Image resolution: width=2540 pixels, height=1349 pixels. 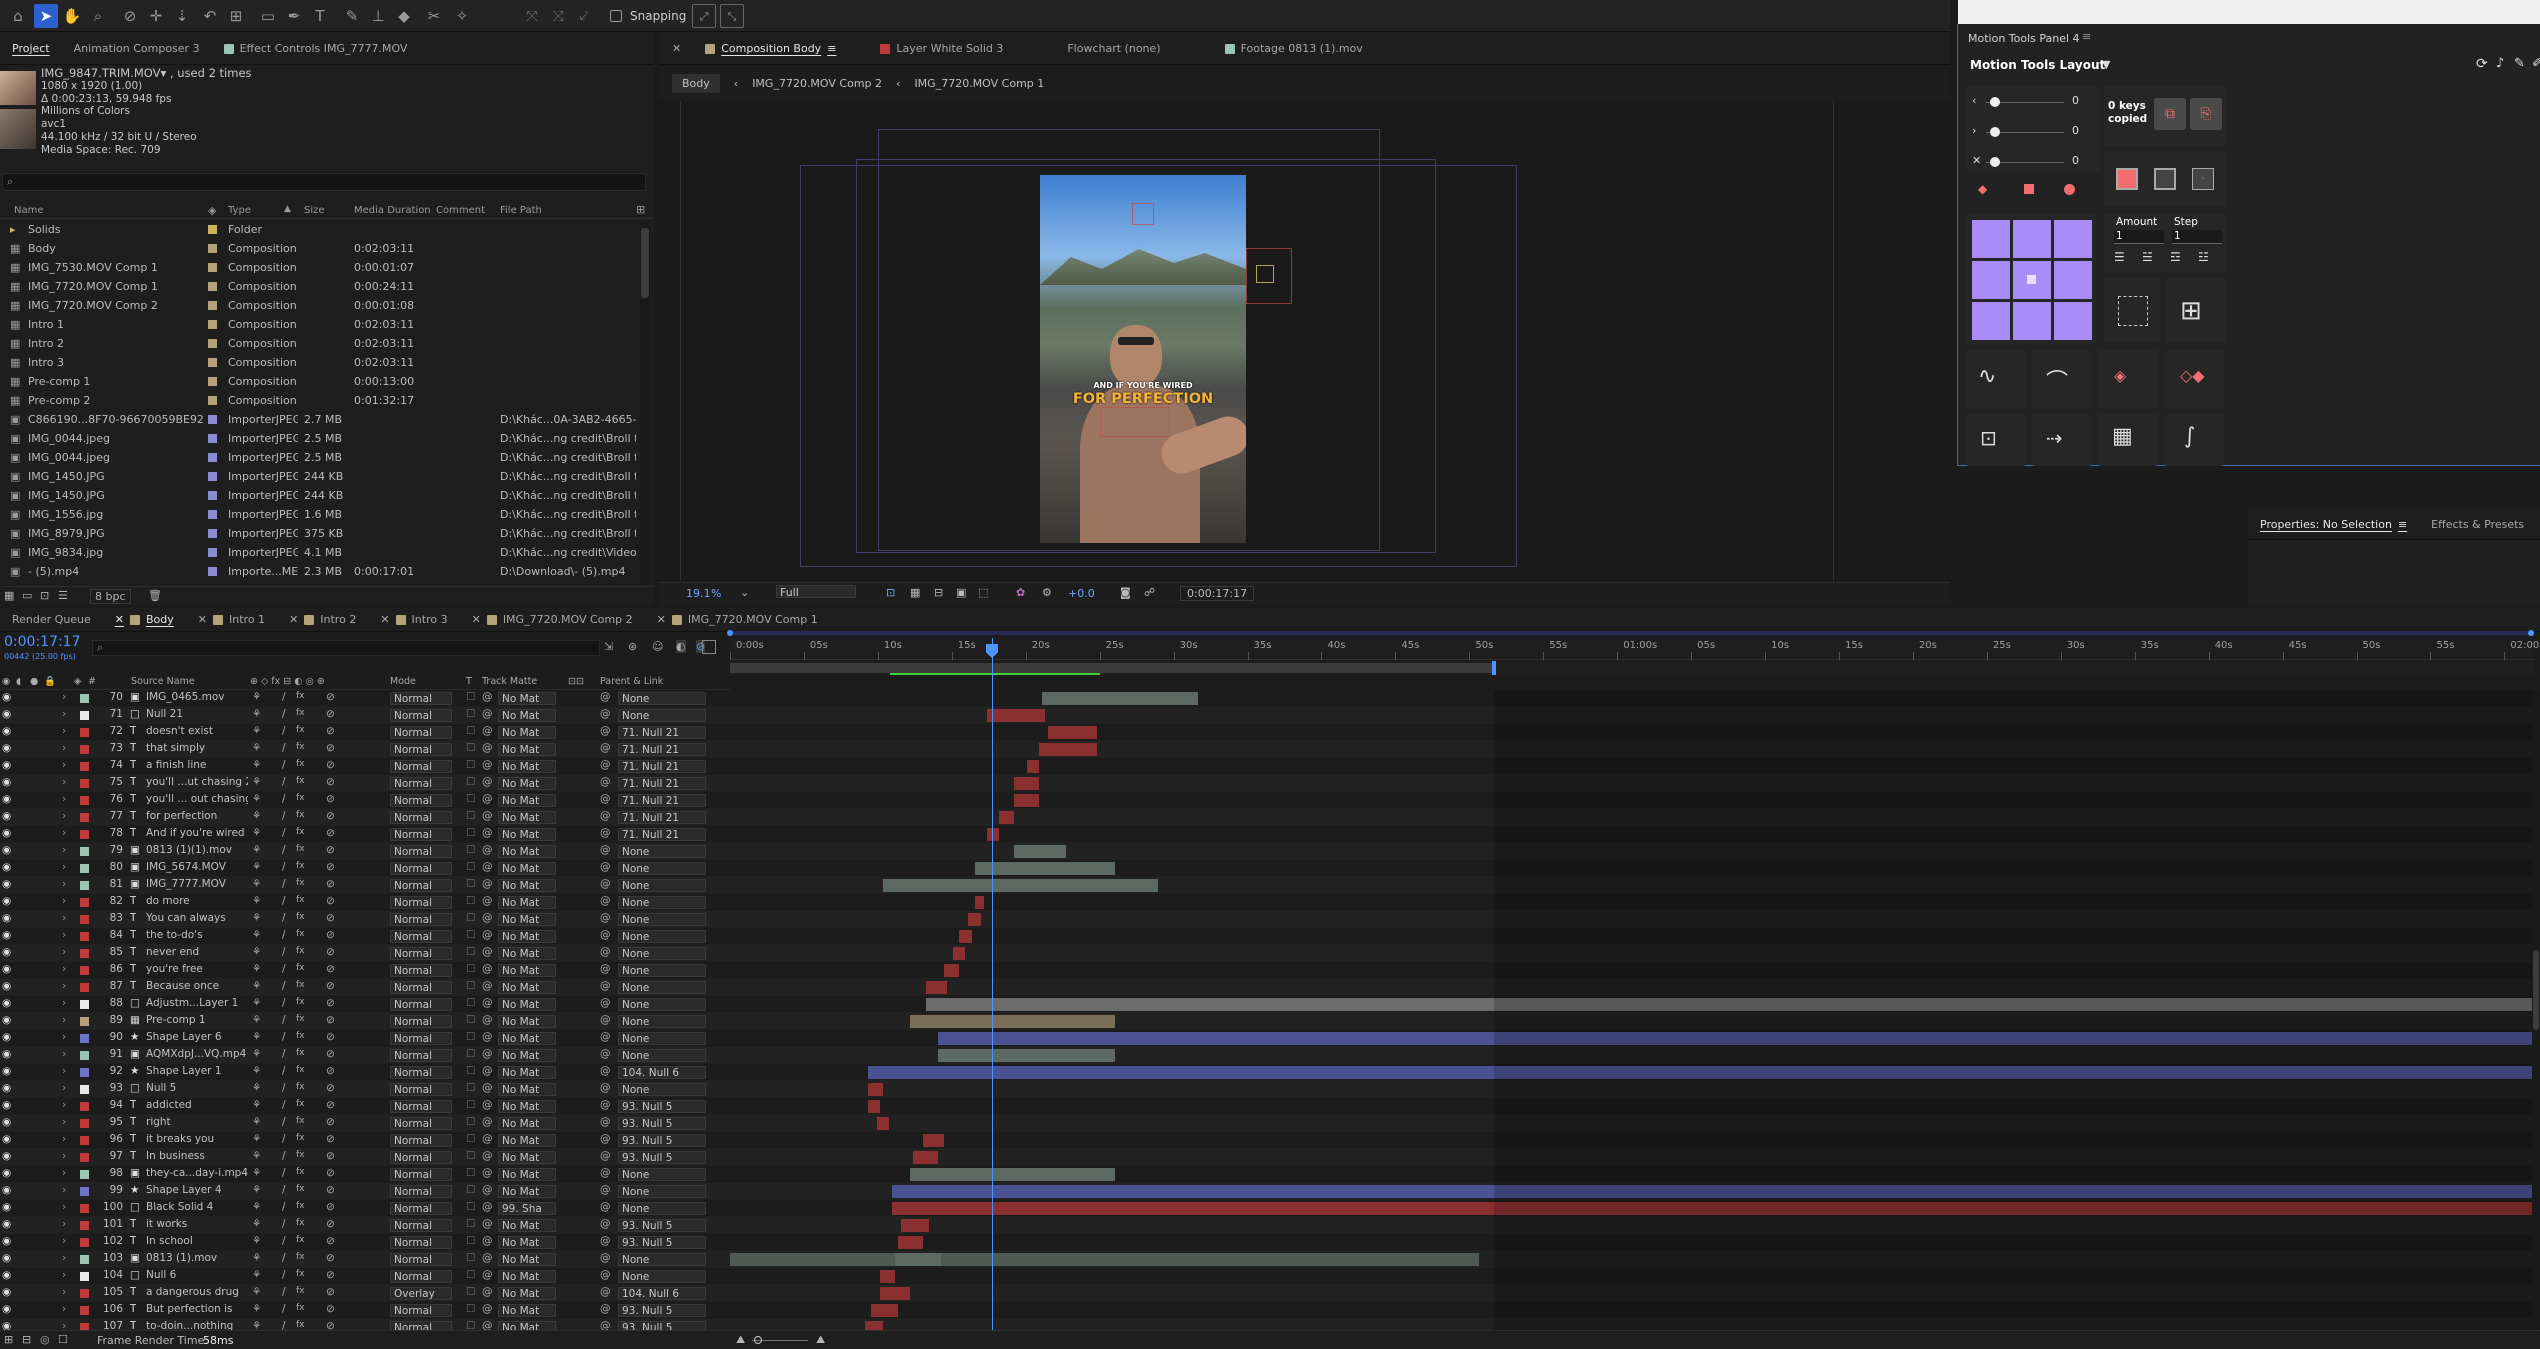 What do you see at coordinates (758, 1340) in the screenshot?
I see `zoom-slider-knob` at bounding box center [758, 1340].